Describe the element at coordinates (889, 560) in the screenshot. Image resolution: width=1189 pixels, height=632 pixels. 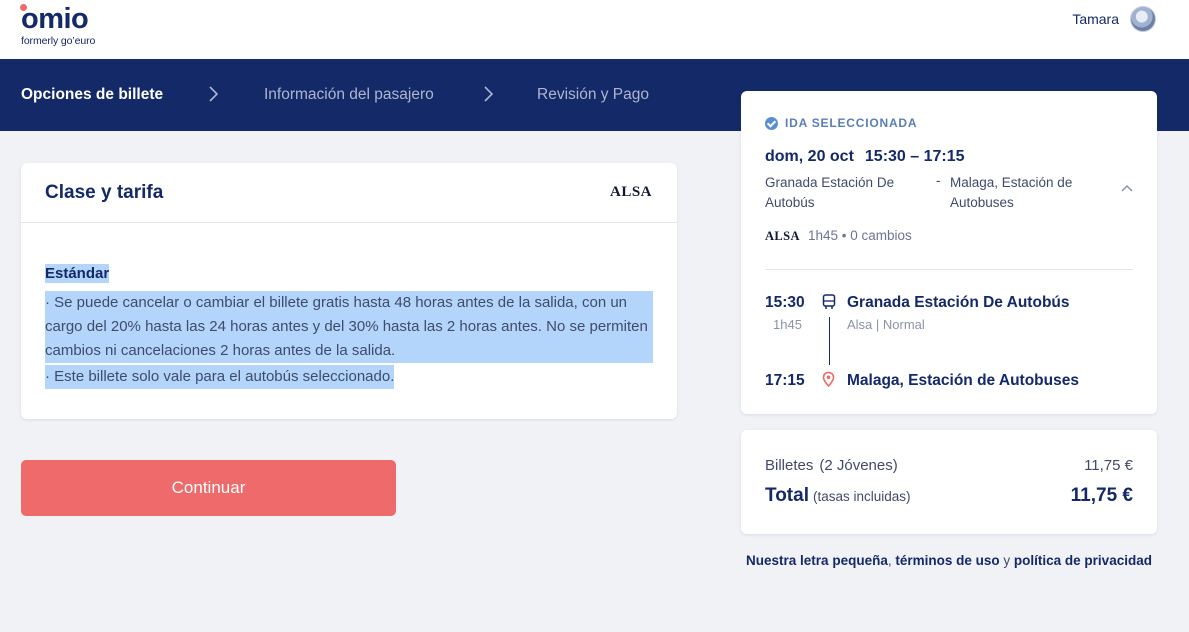
I see `legal-comma: ,` at that location.